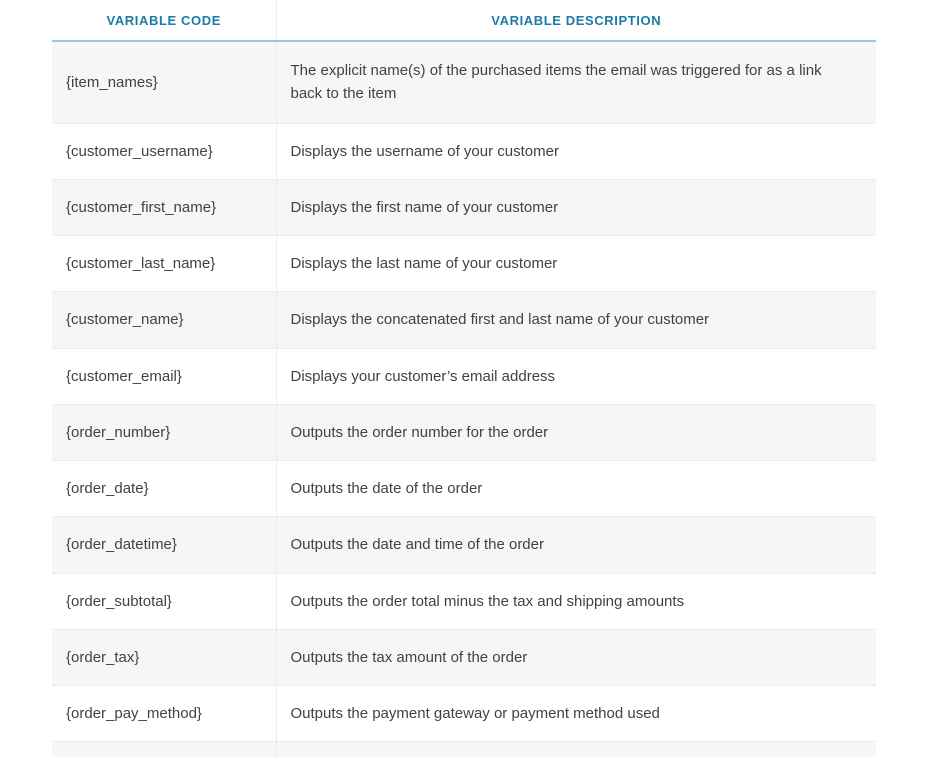 Image resolution: width=952 pixels, height=757 pixels. What do you see at coordinates (576, 264) in the screenshot?
I see `cell-variable-description: Displays the last name of your customer` at bounding box center [576, 264].